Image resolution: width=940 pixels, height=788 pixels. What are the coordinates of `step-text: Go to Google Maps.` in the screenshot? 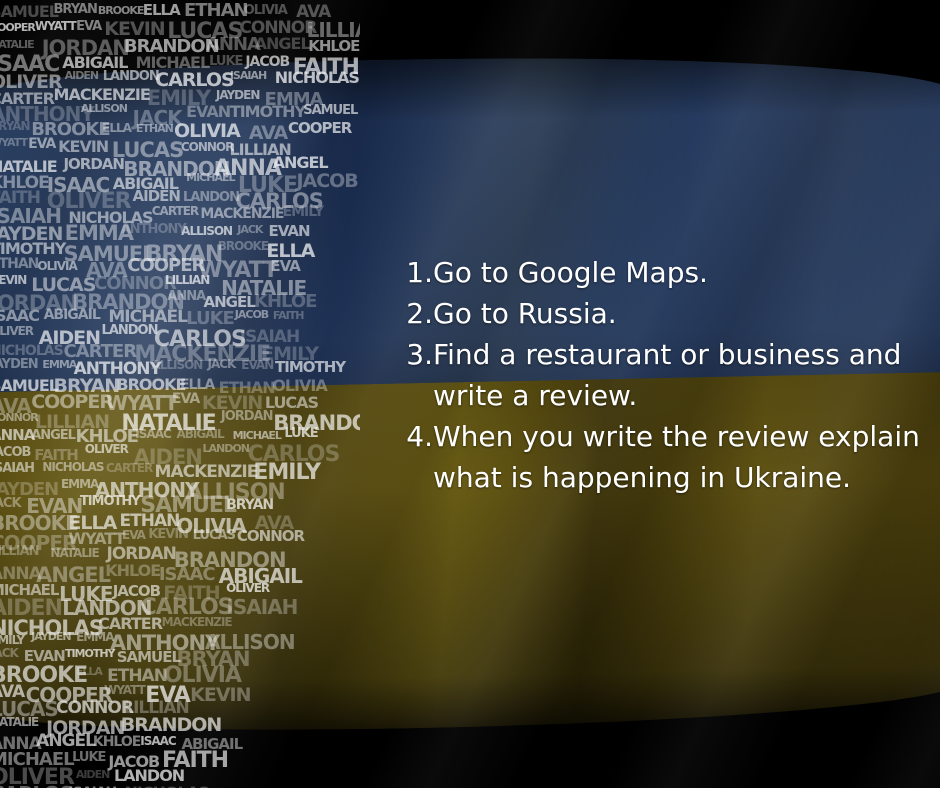 It's located at (570, 272).